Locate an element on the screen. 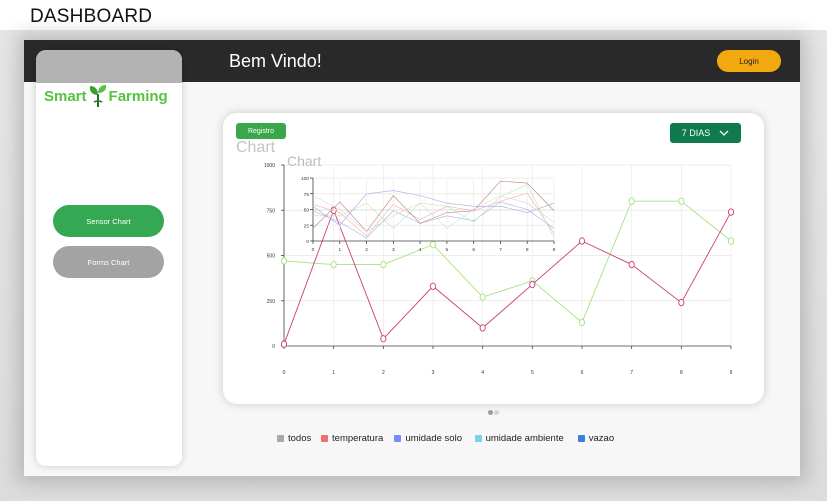 The image size is (827, 501). login-button: Login is located at coordinates (749, 61).